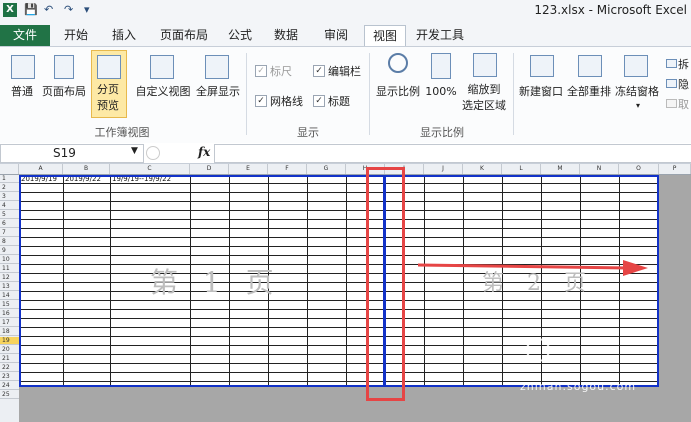  What do you see at coordinates (9, 359) in the screenshot?
I see `row-header: 21` at bounding box center [9, 359].